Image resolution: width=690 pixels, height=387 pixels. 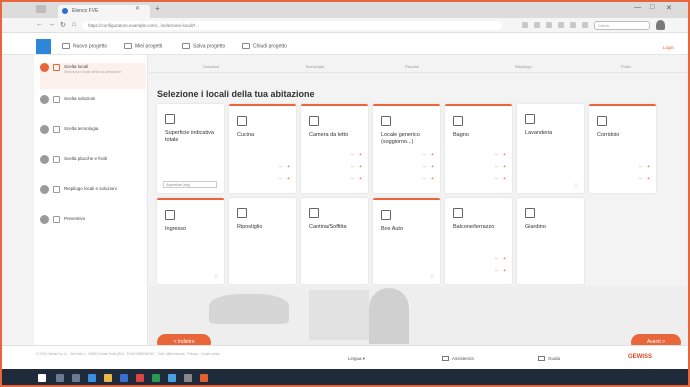 I want to click on user-login-link: Login, so click(x=668, y=47).